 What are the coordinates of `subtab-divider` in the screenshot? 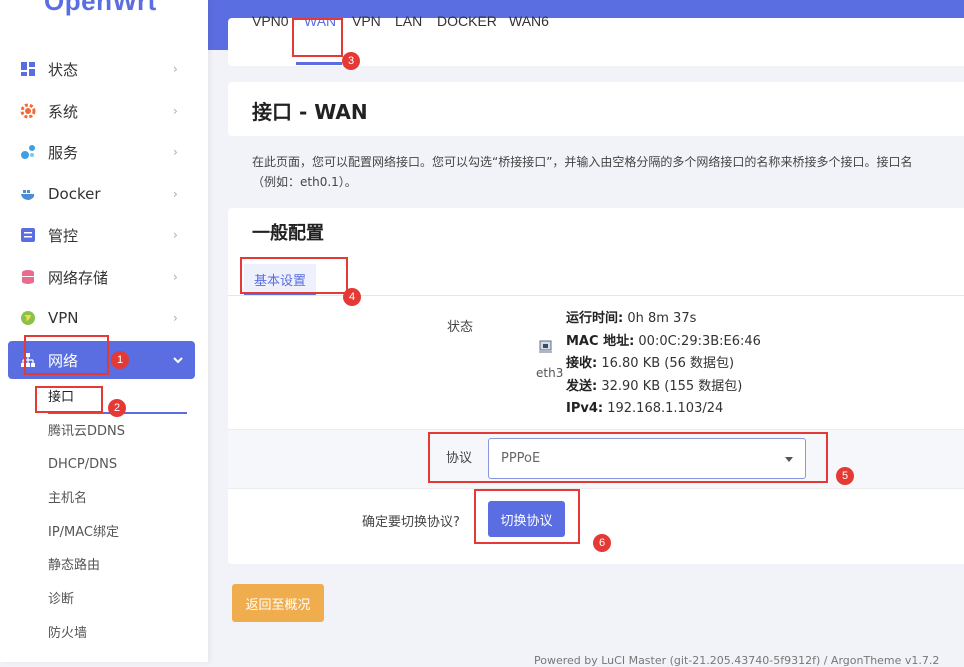 It's located at (596, 295).